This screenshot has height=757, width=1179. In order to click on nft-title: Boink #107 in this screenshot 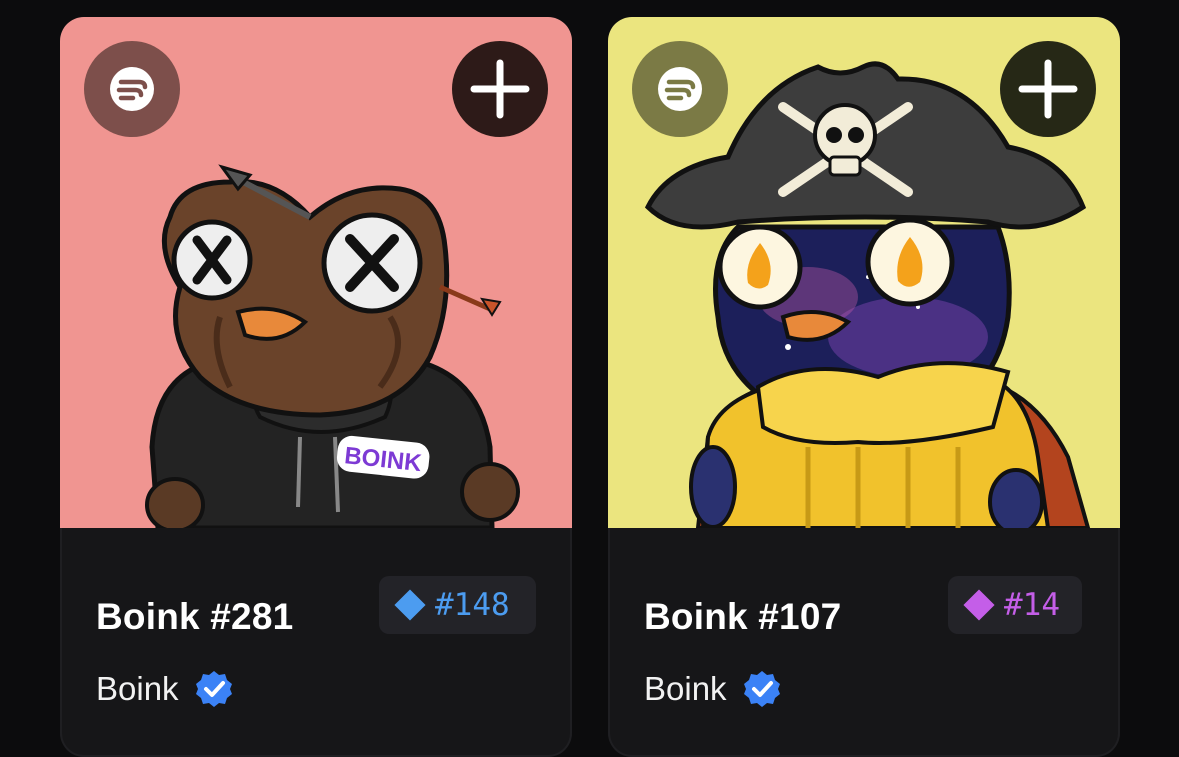, I will do `click(742, 617)`.